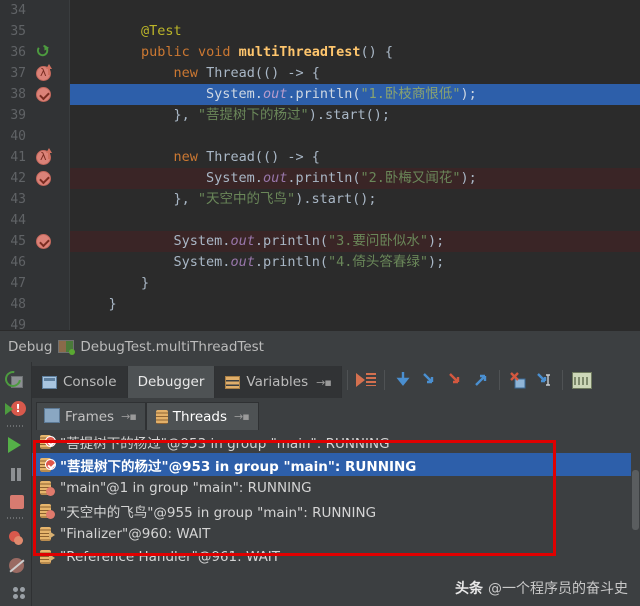 Image resolution: width=640 pixels, height=606 pixels. I want to click on thread-label: "菩提树下的杨过"@953 in group "main": RUNNING, so click(238, 466).